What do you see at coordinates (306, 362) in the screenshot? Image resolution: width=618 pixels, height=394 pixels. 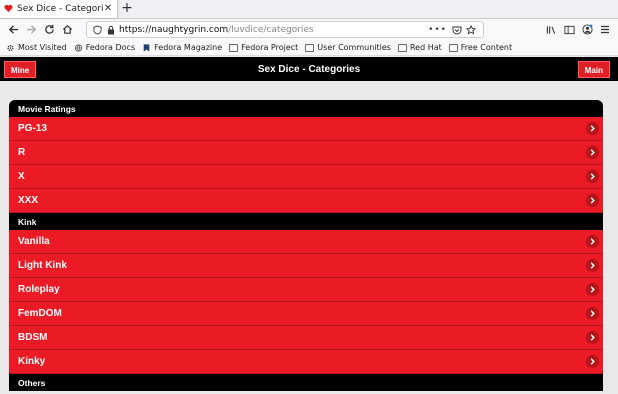 I see `category-item: Kinky` at bounding box center [306, 362].